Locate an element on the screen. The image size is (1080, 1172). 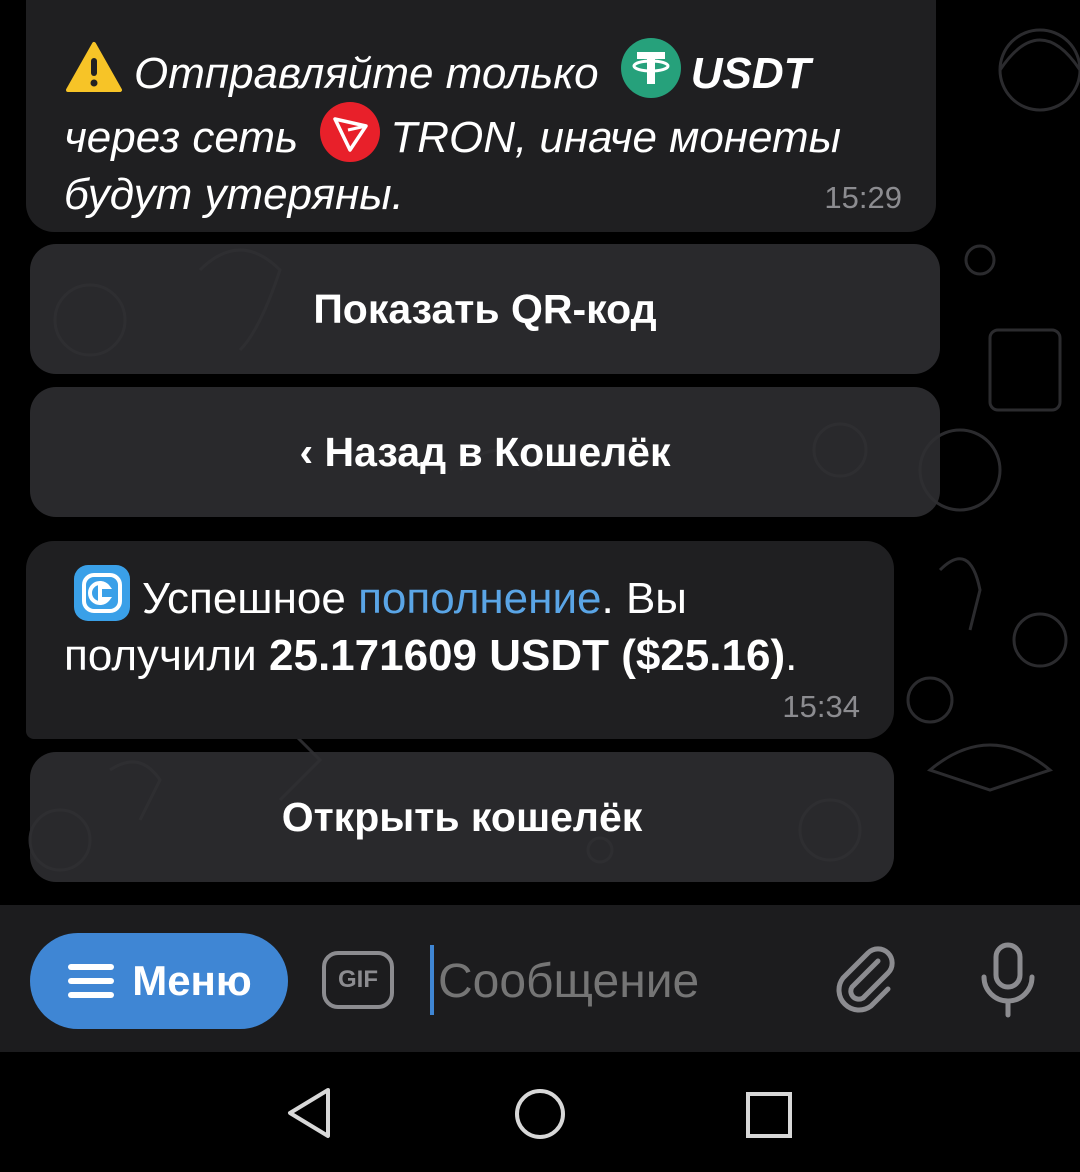
menu-button: Меню is located at coordinates (159, 981).